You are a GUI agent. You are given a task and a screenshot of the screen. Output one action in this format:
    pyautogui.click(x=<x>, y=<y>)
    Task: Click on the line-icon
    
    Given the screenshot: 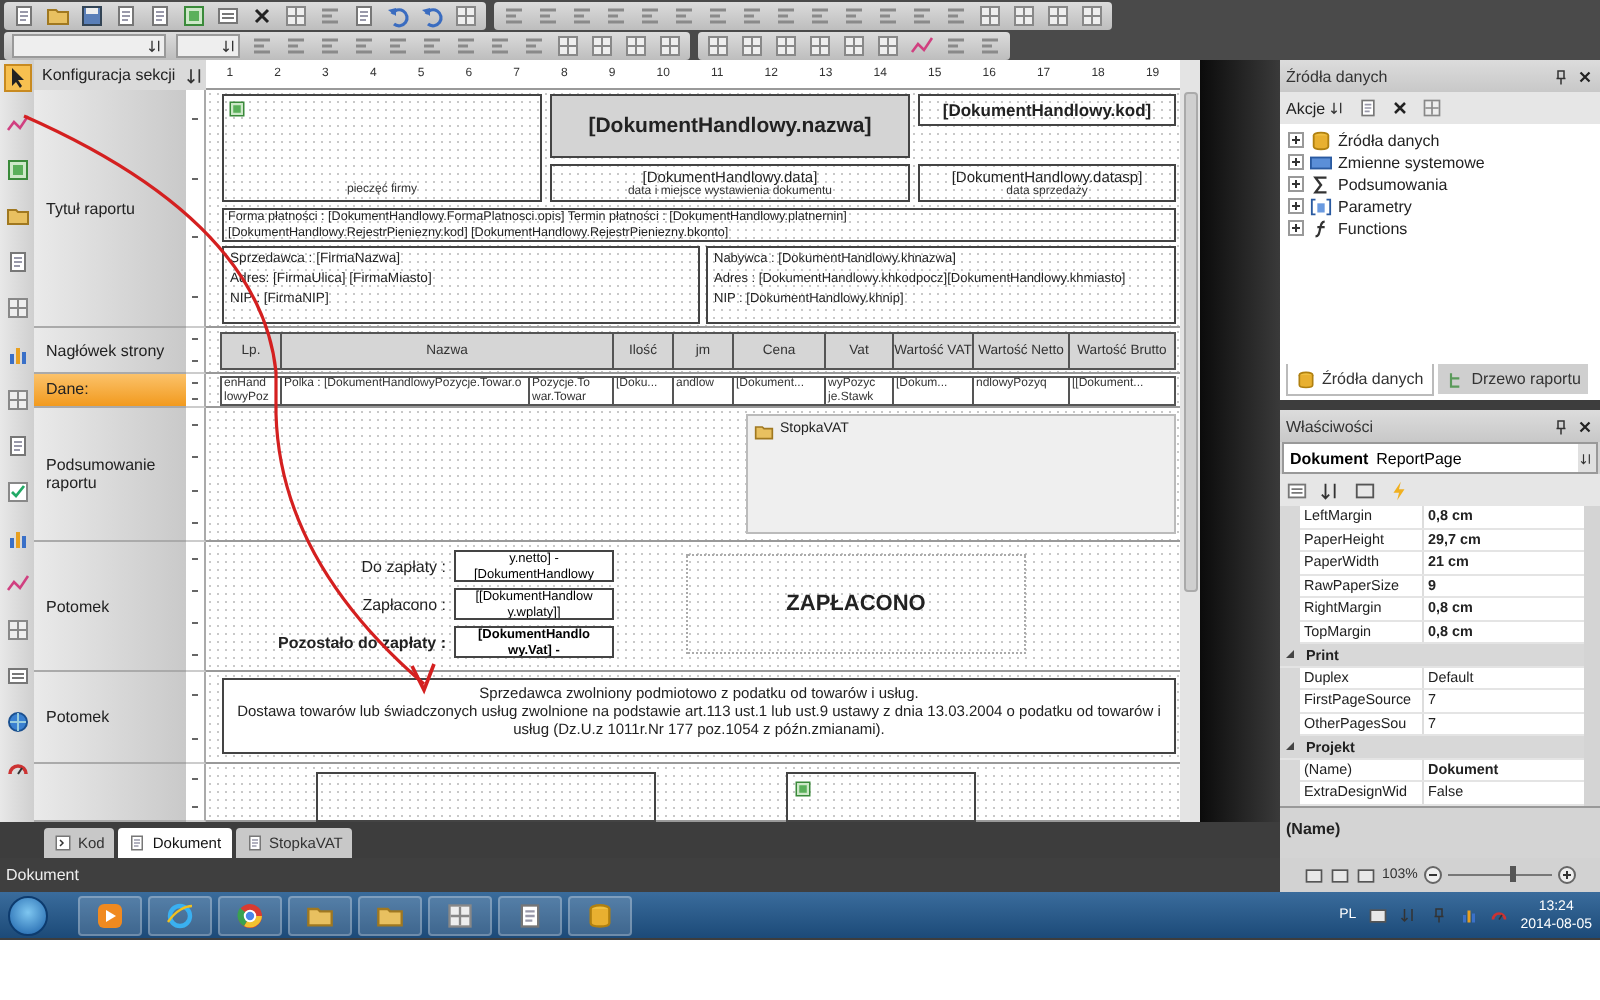 What is the action you would take?
    pyautogui.click(x=922, y=45)
    